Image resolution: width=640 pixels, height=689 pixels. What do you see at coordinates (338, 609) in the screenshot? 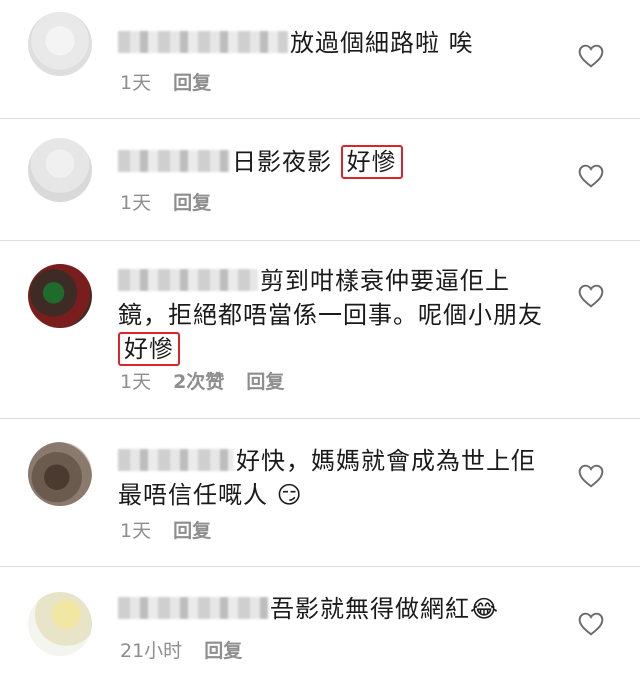
I see `comment-text: 吾影就無得做網紅😂` at bounding box center [338, 609].